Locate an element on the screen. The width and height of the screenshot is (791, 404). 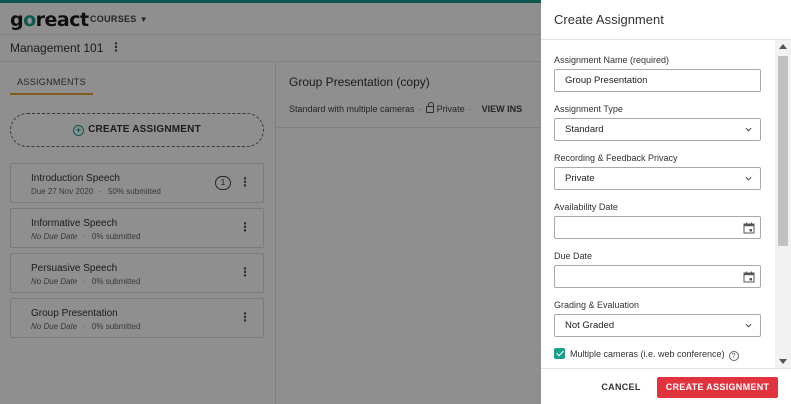
assignment-type-label: Assignment Type is located at coordinates (588, 109).